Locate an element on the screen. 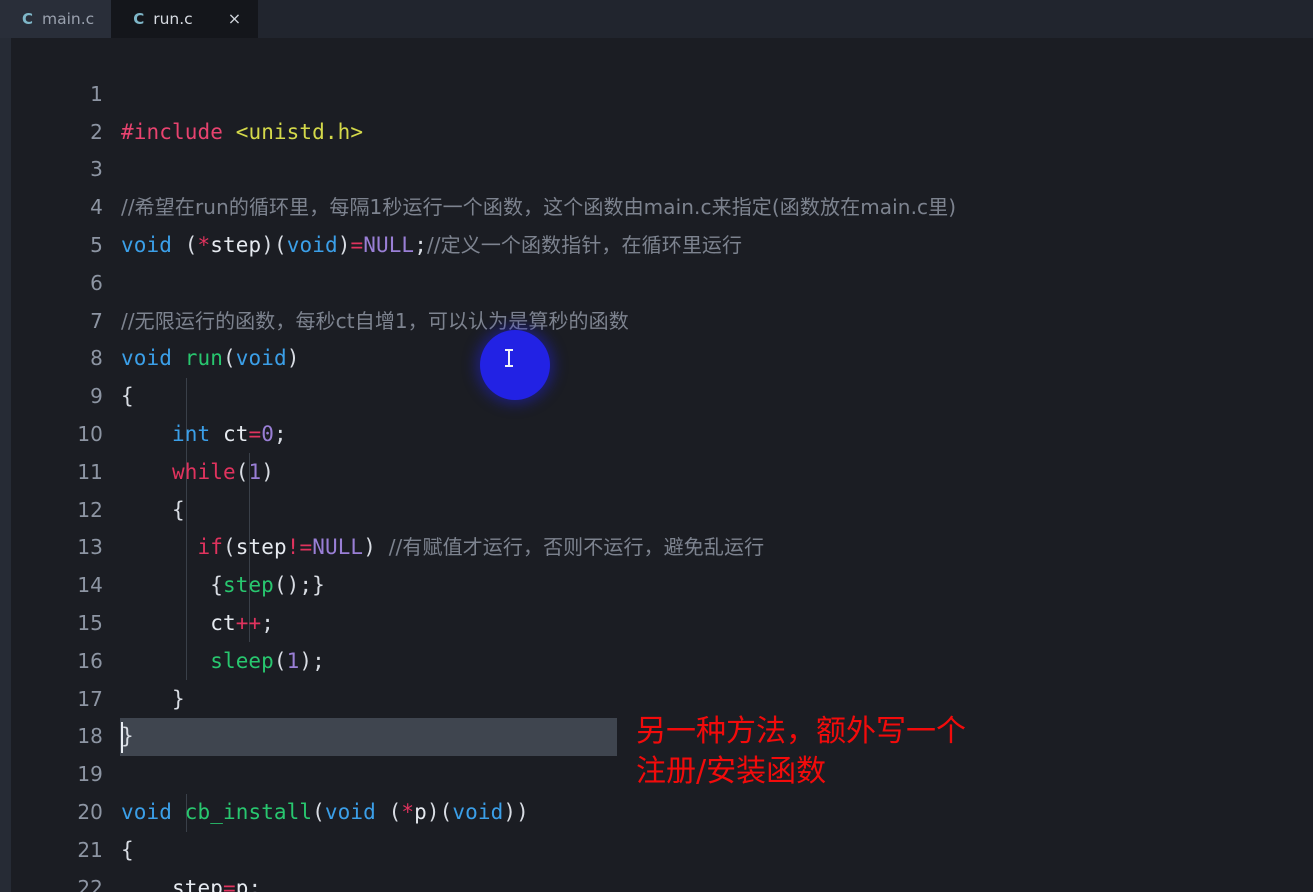 This screenshot has height=892, width=1313. click-halo is located at coordinates (515, 365).